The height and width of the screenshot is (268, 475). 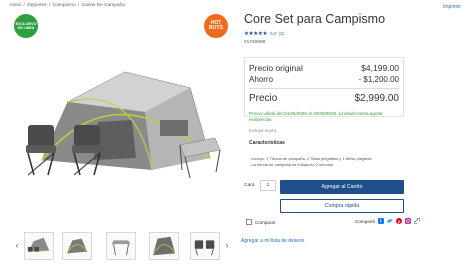 I want to click on quick-buy-button: Compra rápida, so click(x=342, y=206).